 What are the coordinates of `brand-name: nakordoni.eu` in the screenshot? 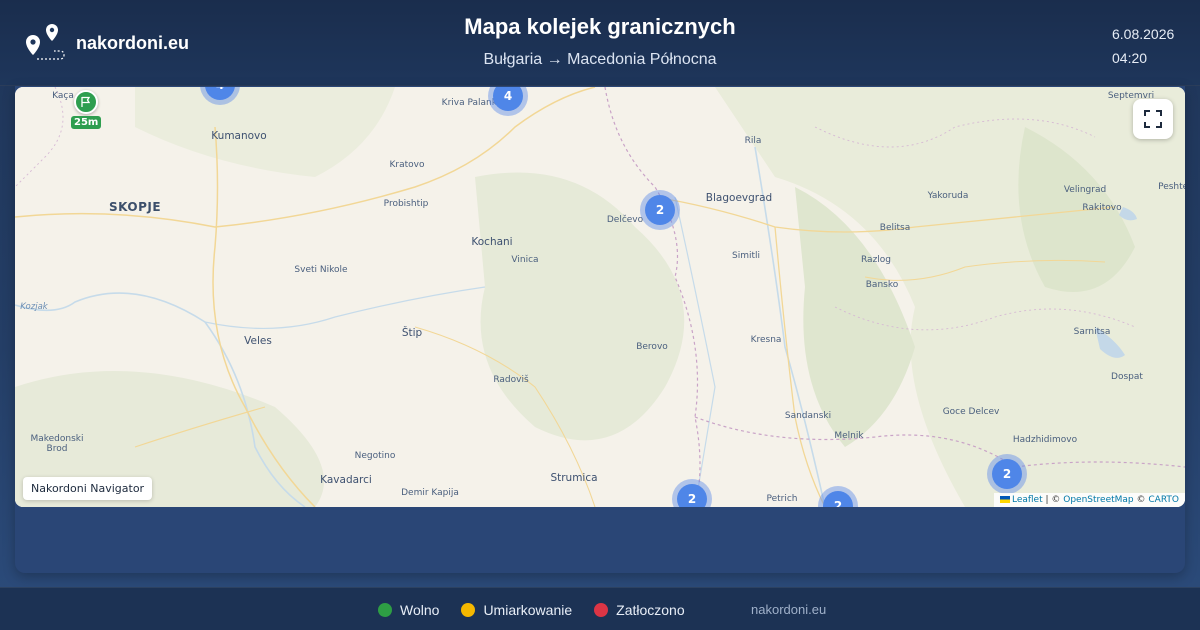 It's located at (133, 42).